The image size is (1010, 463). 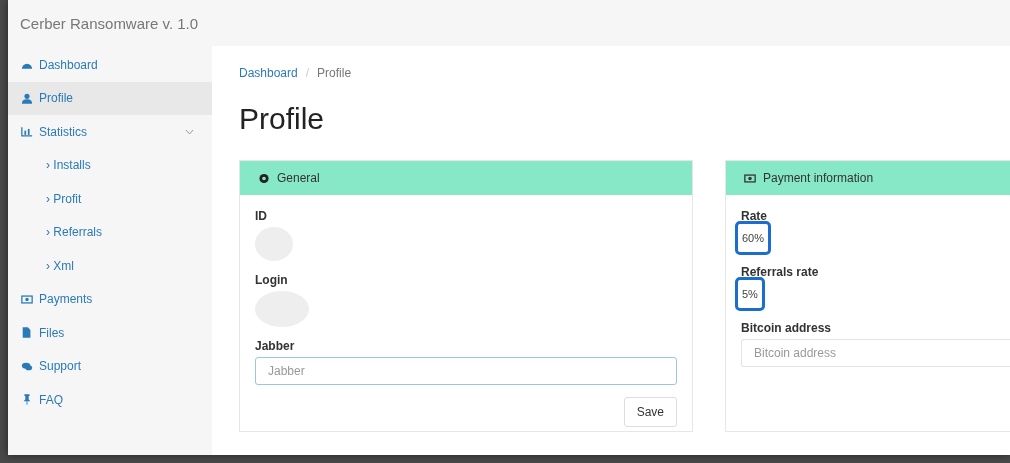 What do you see at coordinates (110, 65) in the screenshot?
I see `sidebar-item: Dashboard` at bounding box center [110, 65].